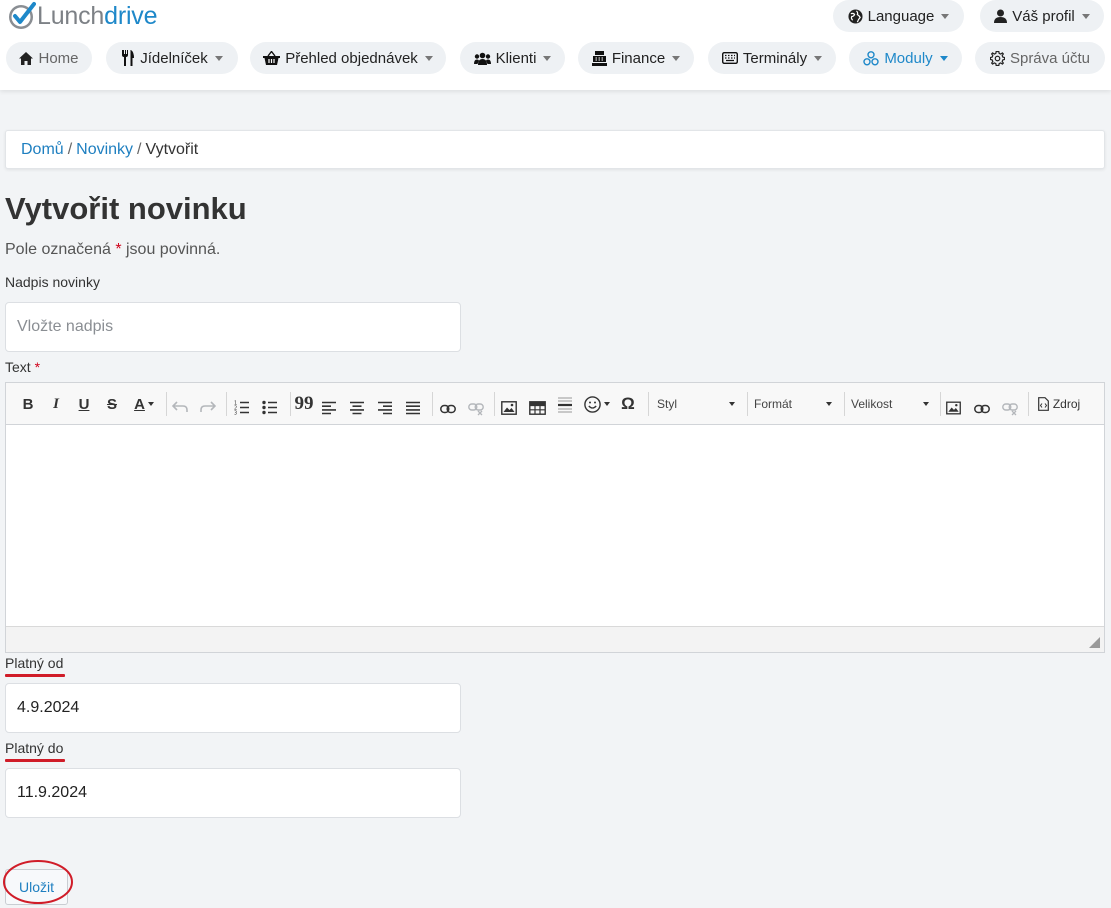 This screenshot has height=908, width=1111. I want to click on text-label: Text *, so click(23, 367).